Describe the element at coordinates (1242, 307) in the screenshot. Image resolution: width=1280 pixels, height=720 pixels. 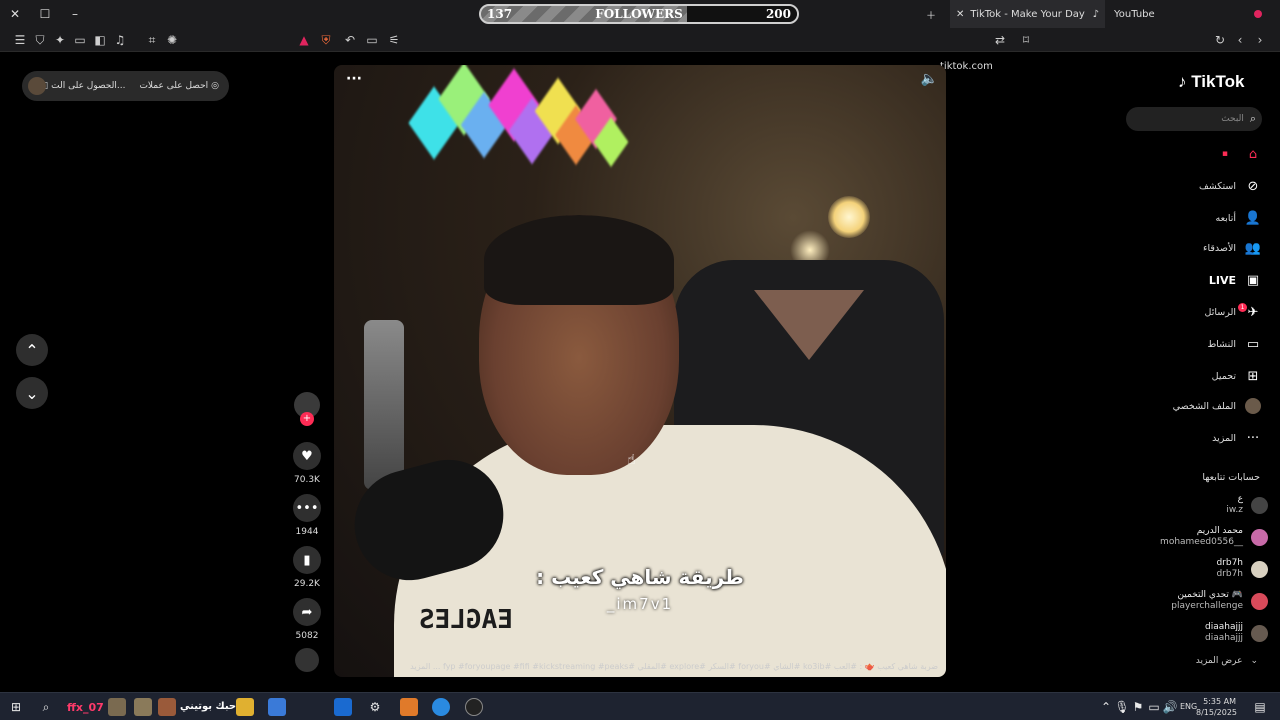
I see `messages-badge: 1` at that location.